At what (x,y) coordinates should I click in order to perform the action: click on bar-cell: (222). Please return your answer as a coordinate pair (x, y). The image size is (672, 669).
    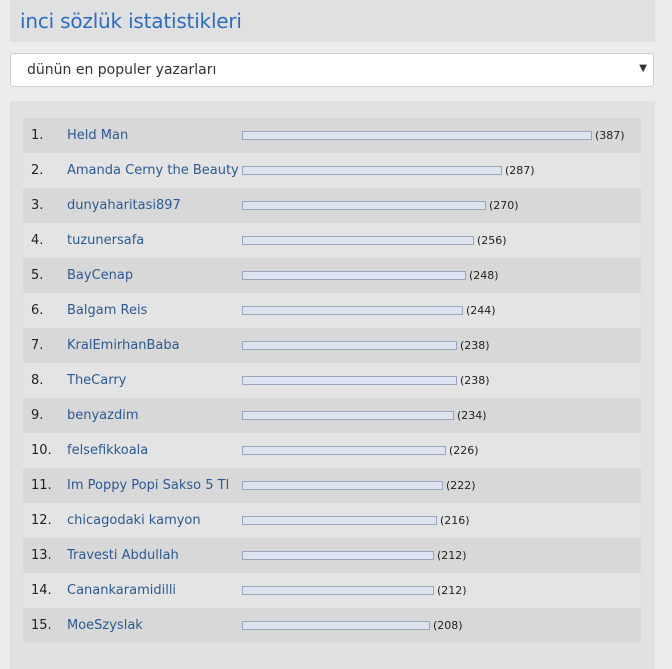
    Looking at the image, I should click on (441, 485).